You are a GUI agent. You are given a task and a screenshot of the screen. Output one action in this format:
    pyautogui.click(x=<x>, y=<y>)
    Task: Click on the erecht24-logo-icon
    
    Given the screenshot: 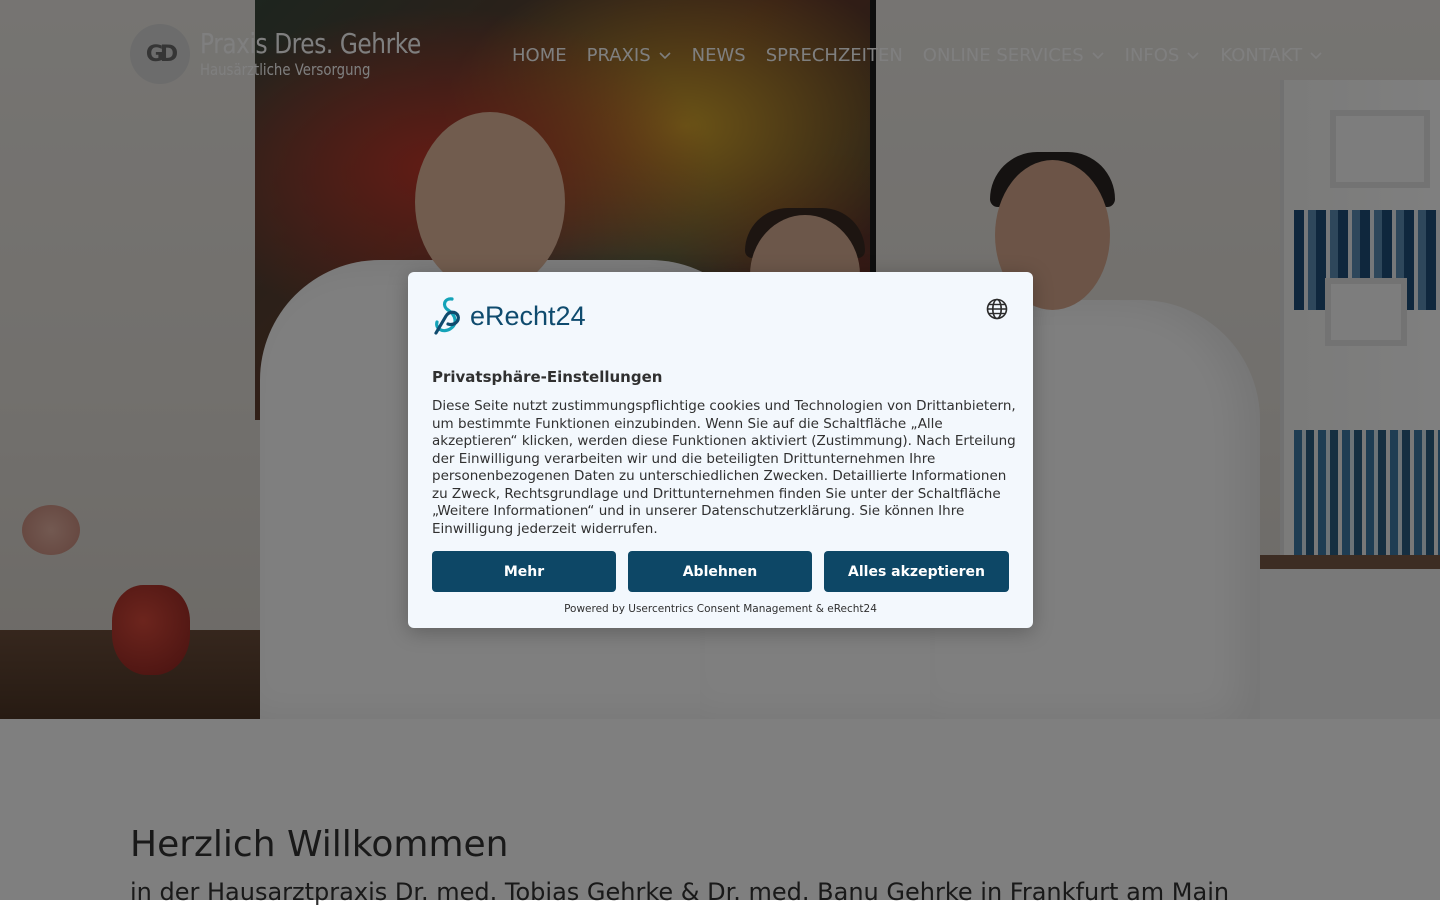 What is the action you would take?
    pyautogui.click(x=447, y=316)
    